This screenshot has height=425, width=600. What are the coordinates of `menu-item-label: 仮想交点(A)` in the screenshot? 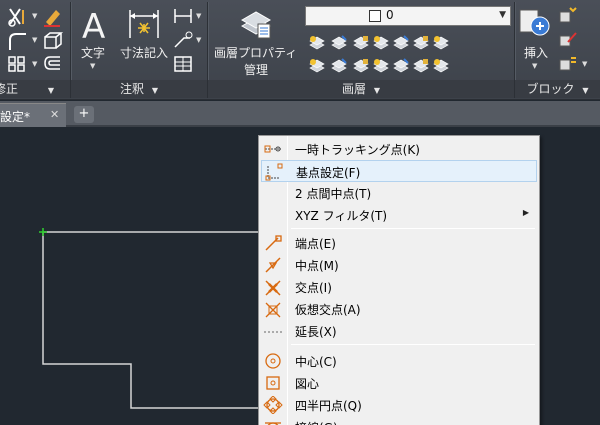 It's located at (328, 310).